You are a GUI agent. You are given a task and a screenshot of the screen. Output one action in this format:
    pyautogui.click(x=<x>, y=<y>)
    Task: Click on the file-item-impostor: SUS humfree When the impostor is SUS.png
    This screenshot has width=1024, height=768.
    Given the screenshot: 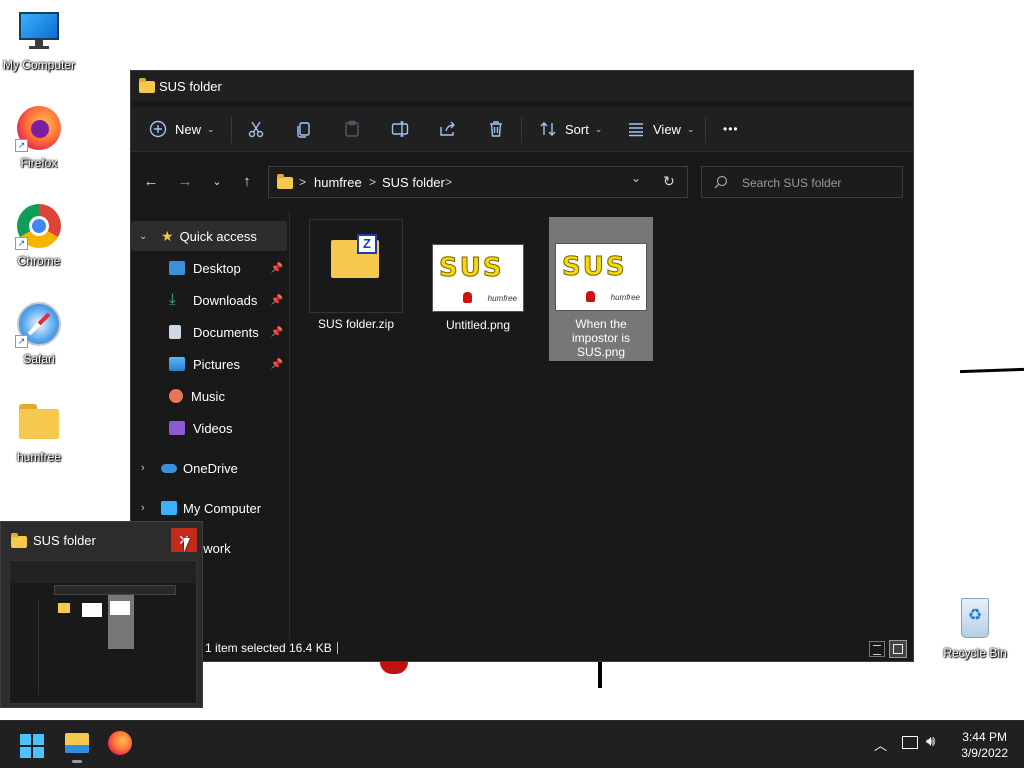 What is the action you would take?
    pyautogui.click(x=601, y=289)
    